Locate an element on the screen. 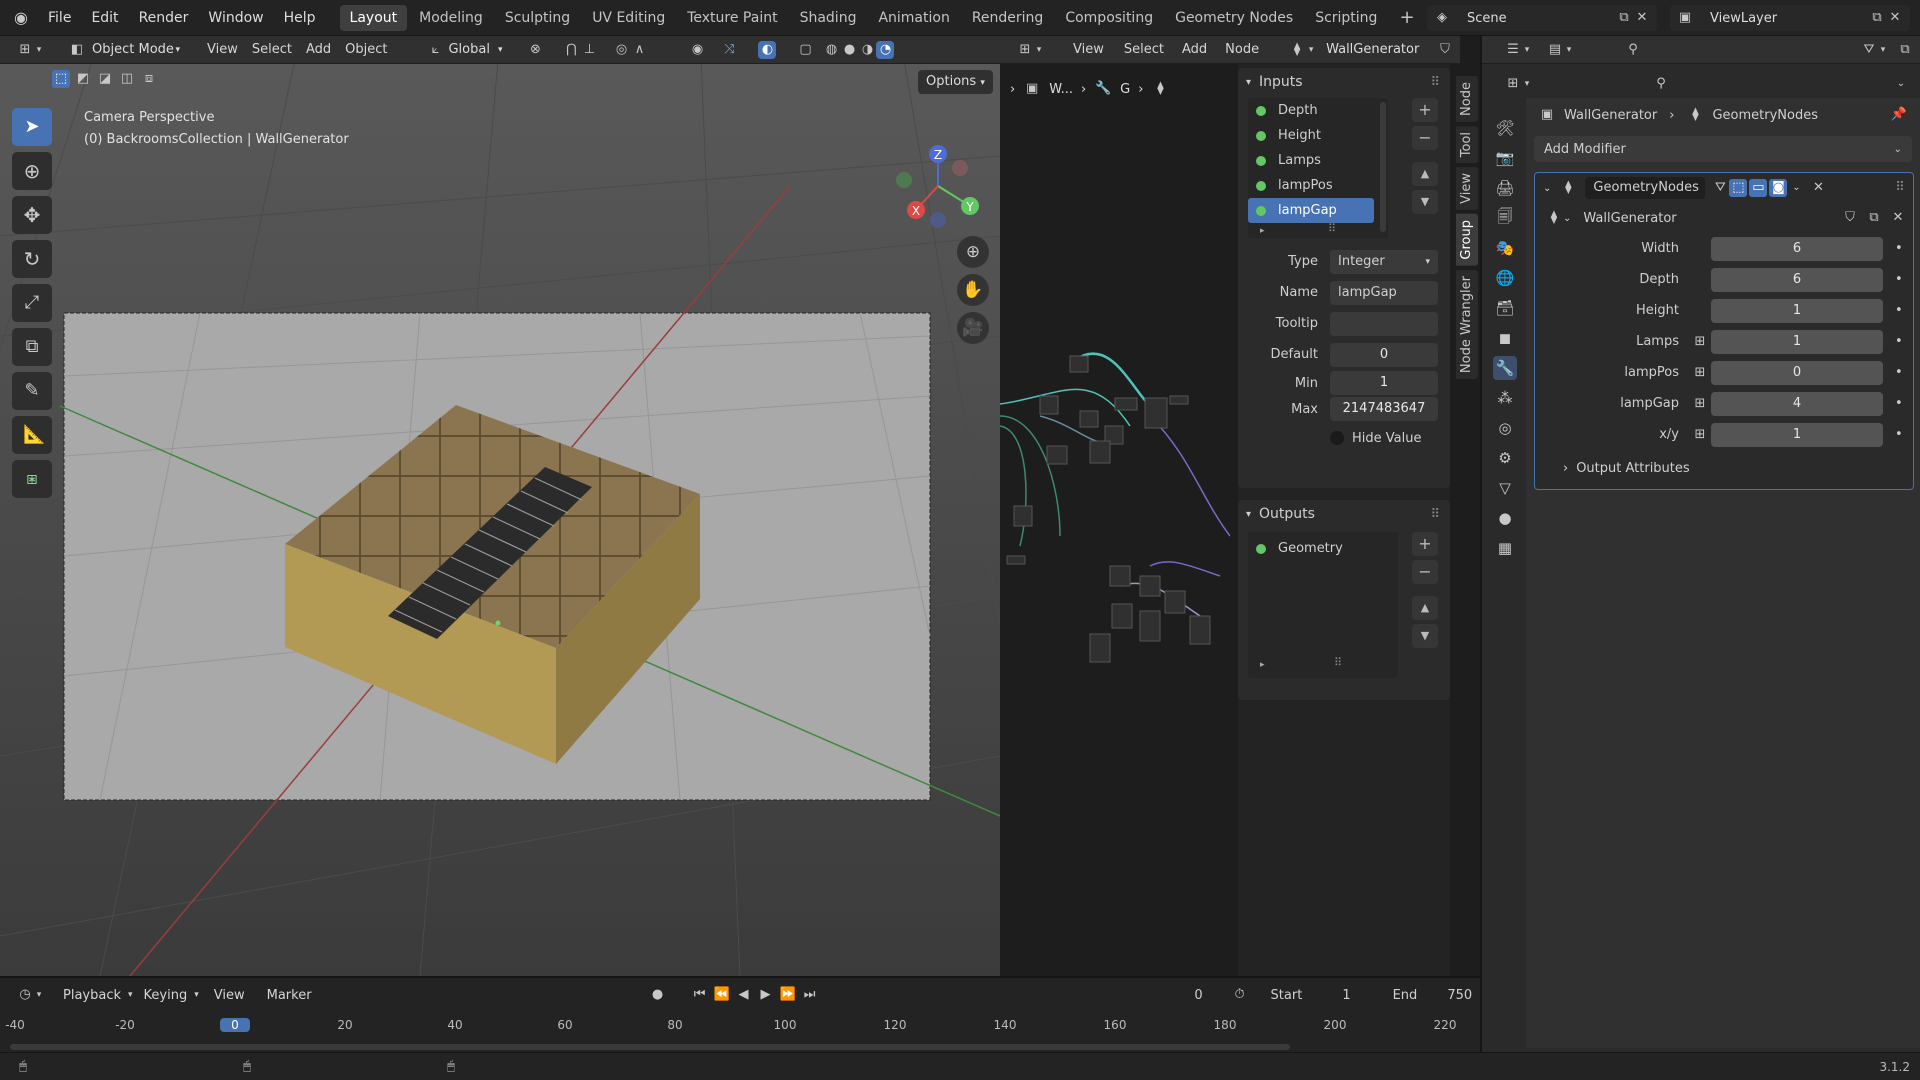 This screenshot has height=1080, width=1920. attribute-toggle-icon: ⊞ is located at coordinates (1700, 435).